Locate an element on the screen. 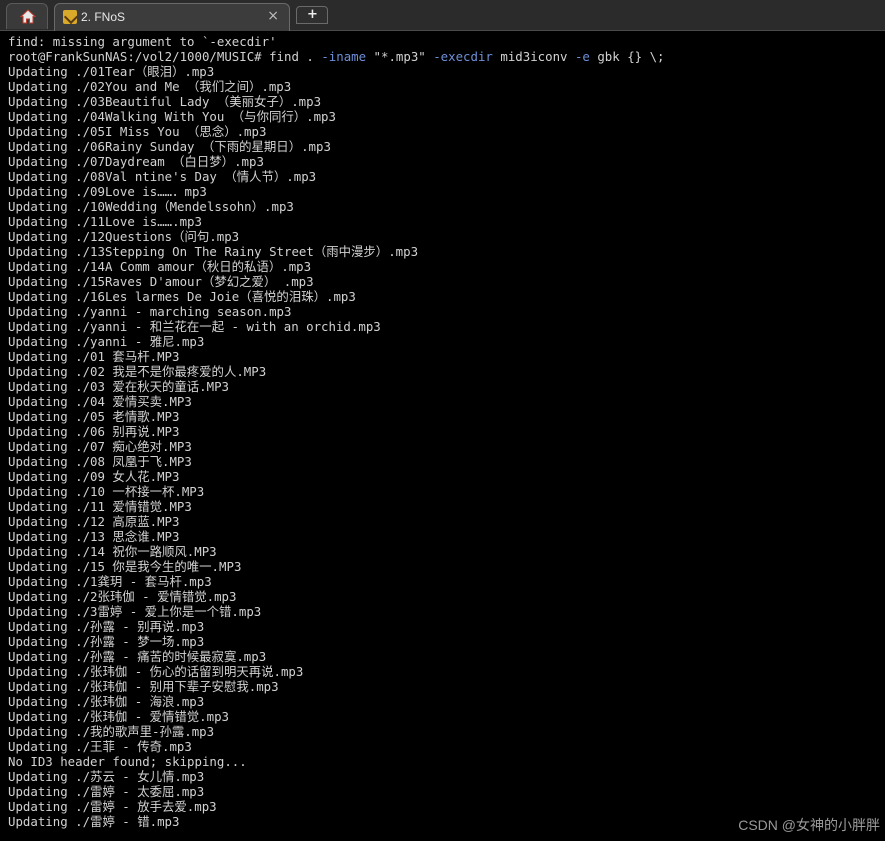  watermark: CSDN @女神的小胖胖 is located at coordinates (809, 825).